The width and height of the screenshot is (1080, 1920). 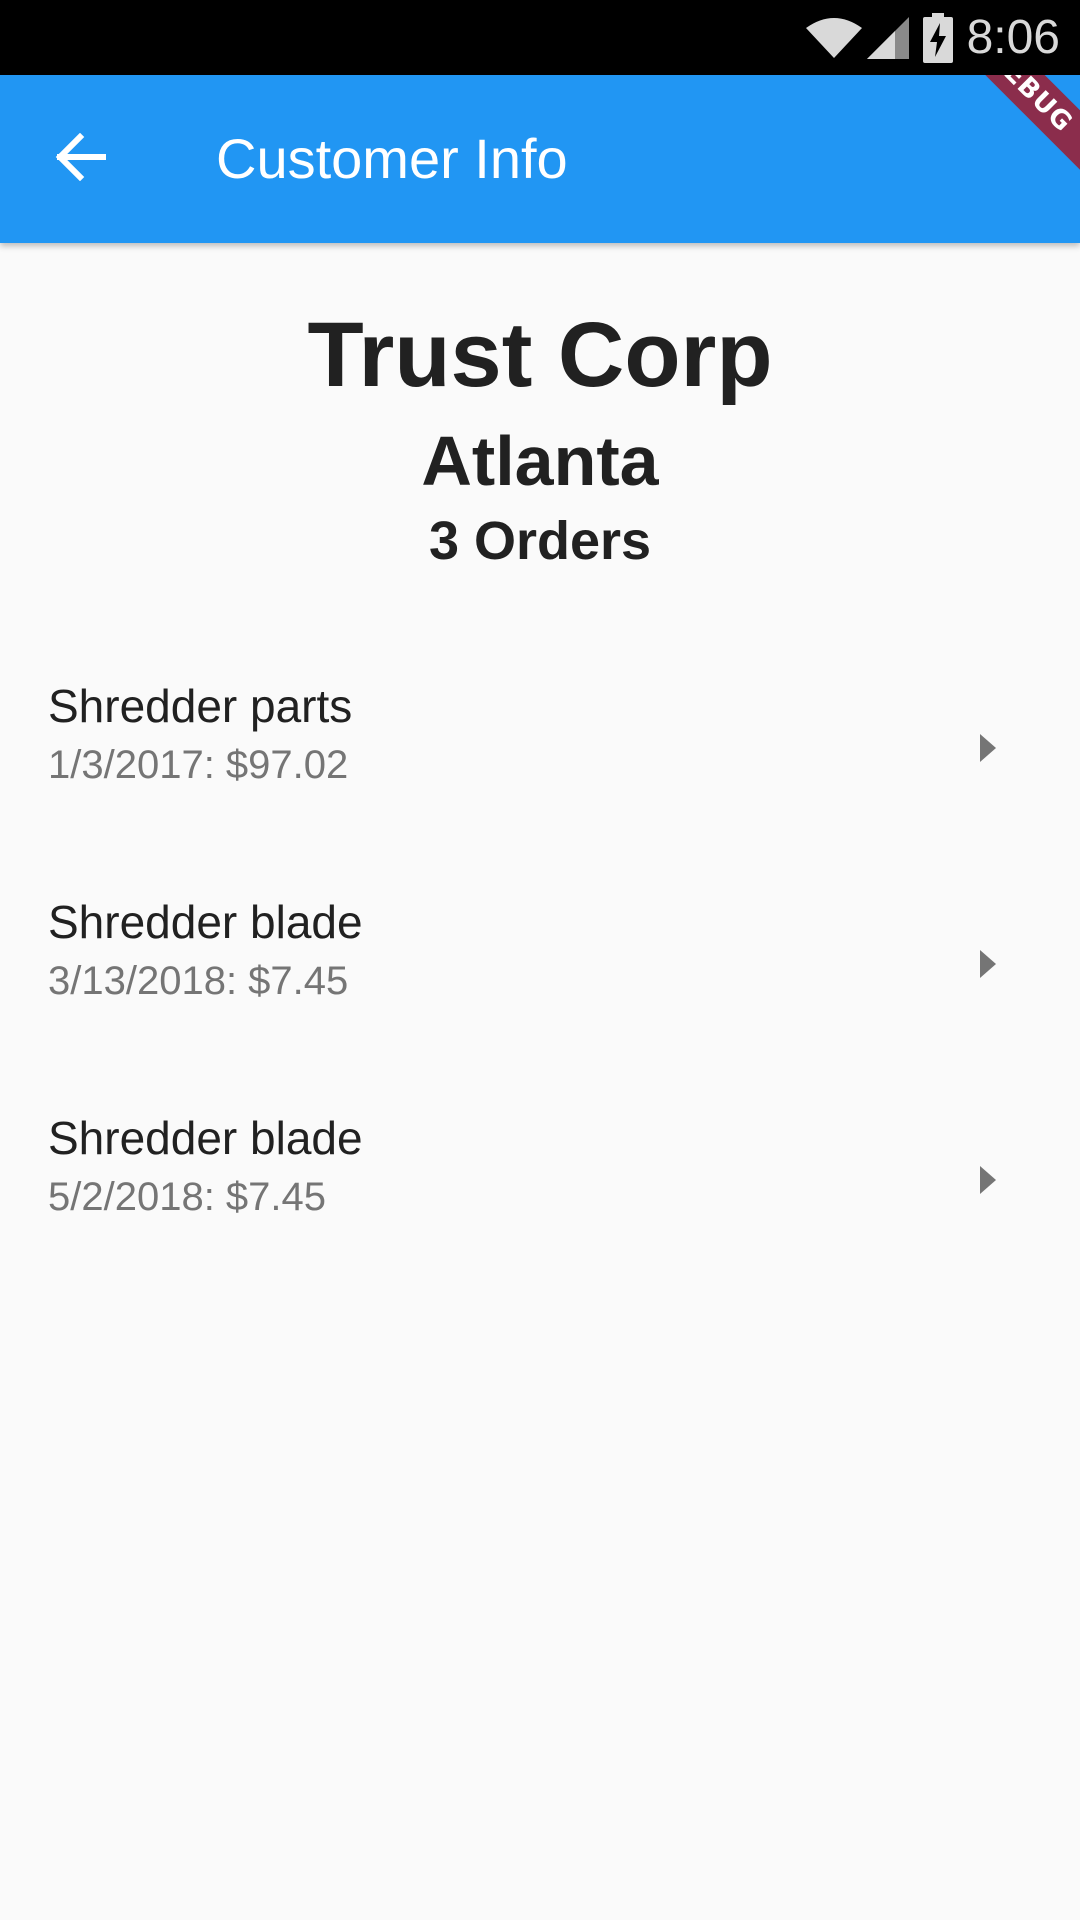 What do you see at coordinates (540, 355) in the screenshot?
I see `customer-name: Trust Corp` at bounding box center [540, 355].